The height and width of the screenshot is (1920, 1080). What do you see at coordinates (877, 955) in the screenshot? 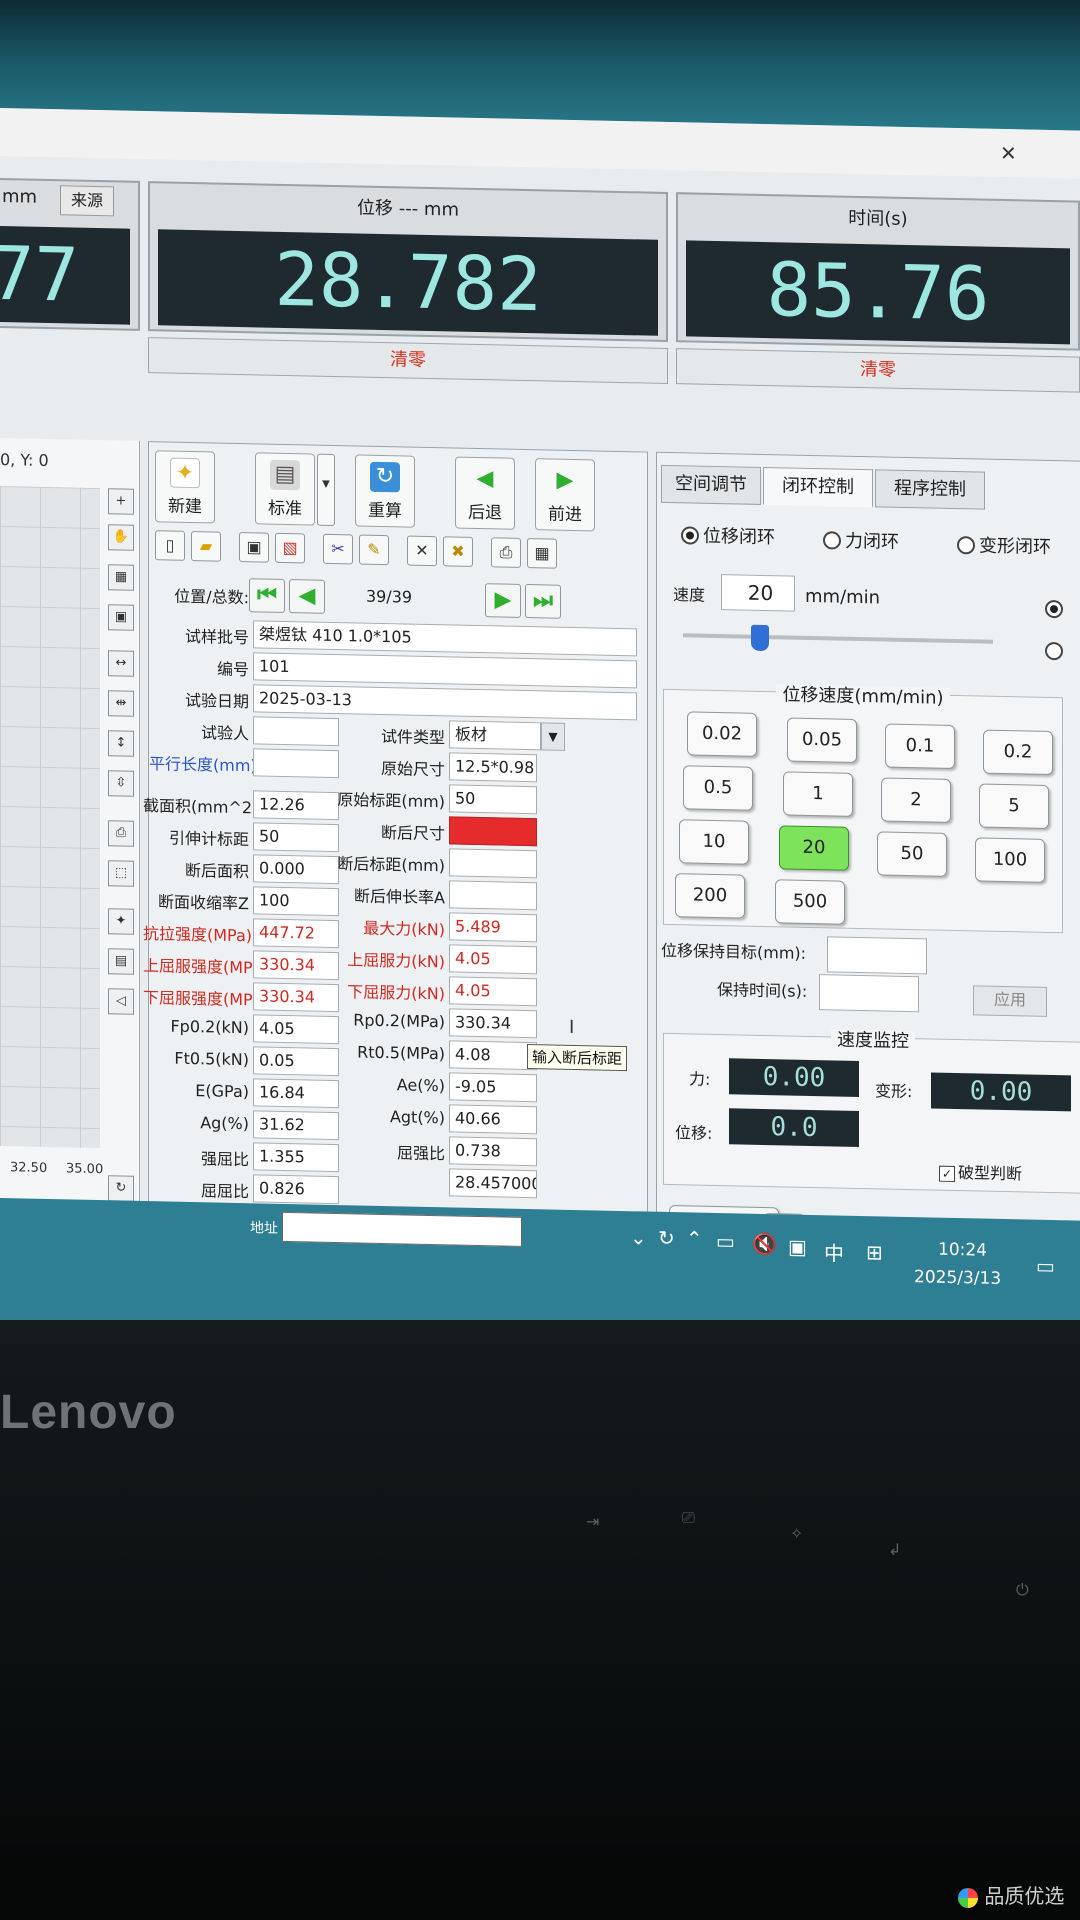
I see `hold-target-field` at bounding box center [877, 955].